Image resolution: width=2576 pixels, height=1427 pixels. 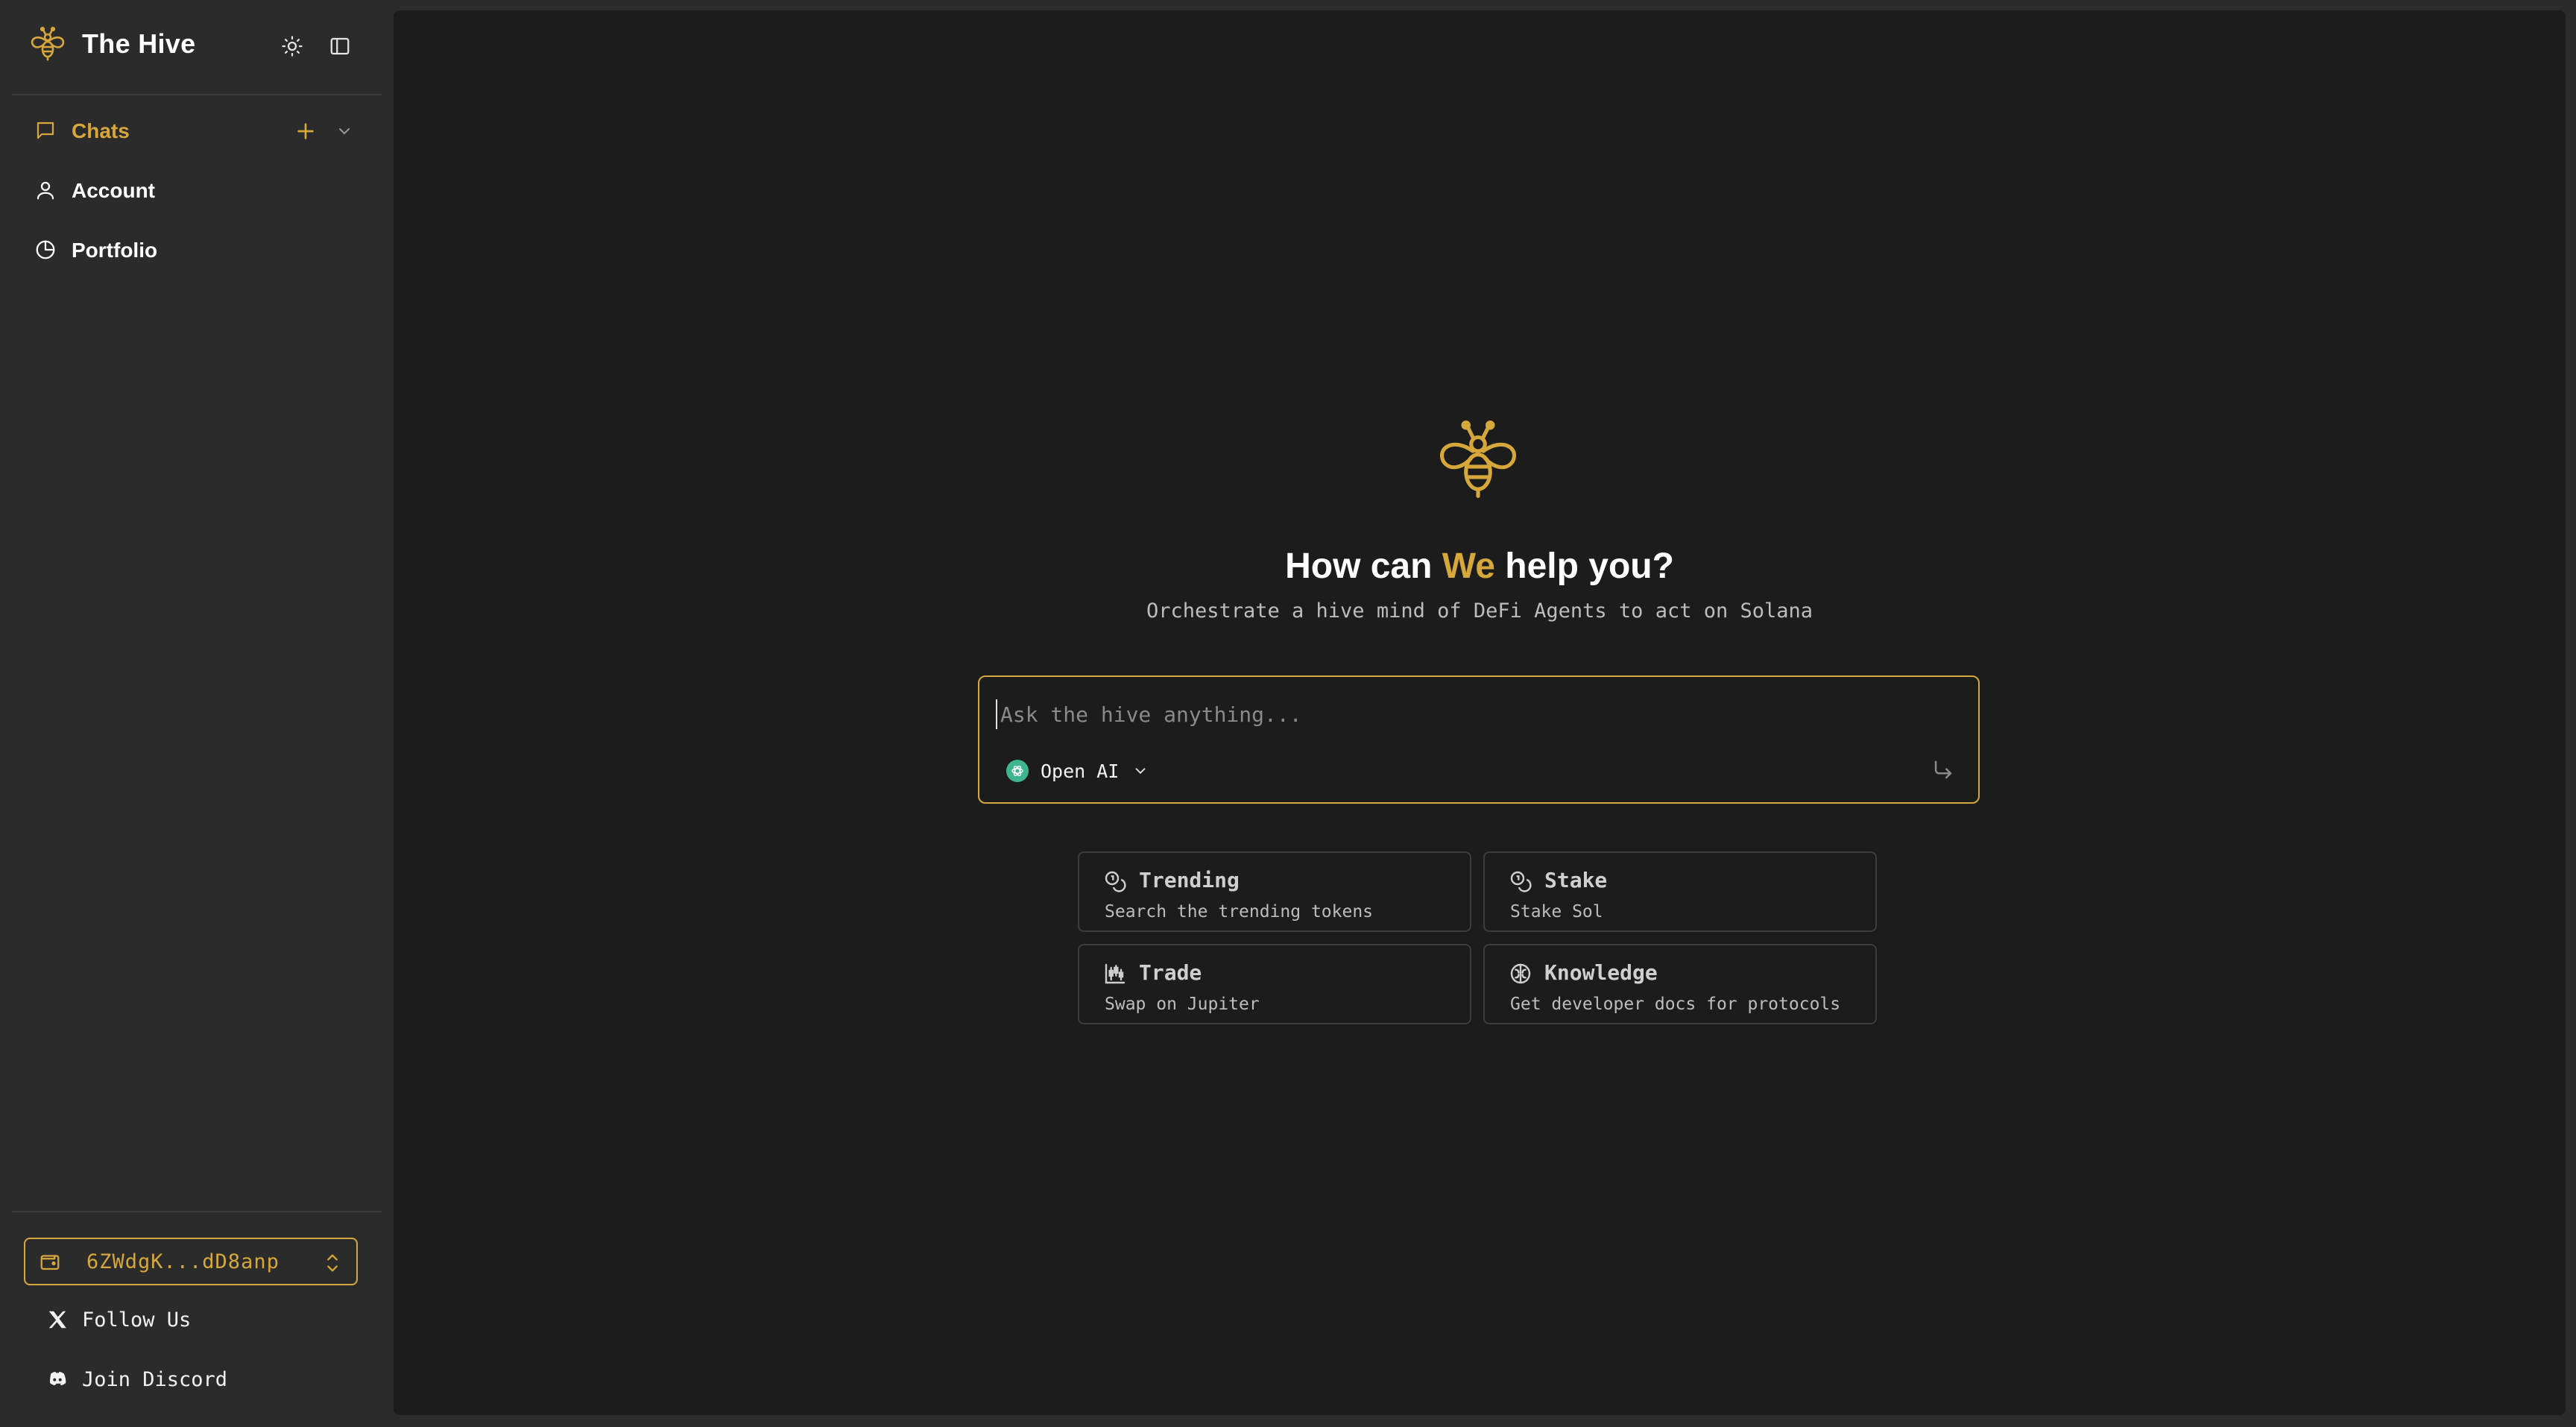 I want to click on follow-us-label: Follow Us, so click(x=137, y=1320).